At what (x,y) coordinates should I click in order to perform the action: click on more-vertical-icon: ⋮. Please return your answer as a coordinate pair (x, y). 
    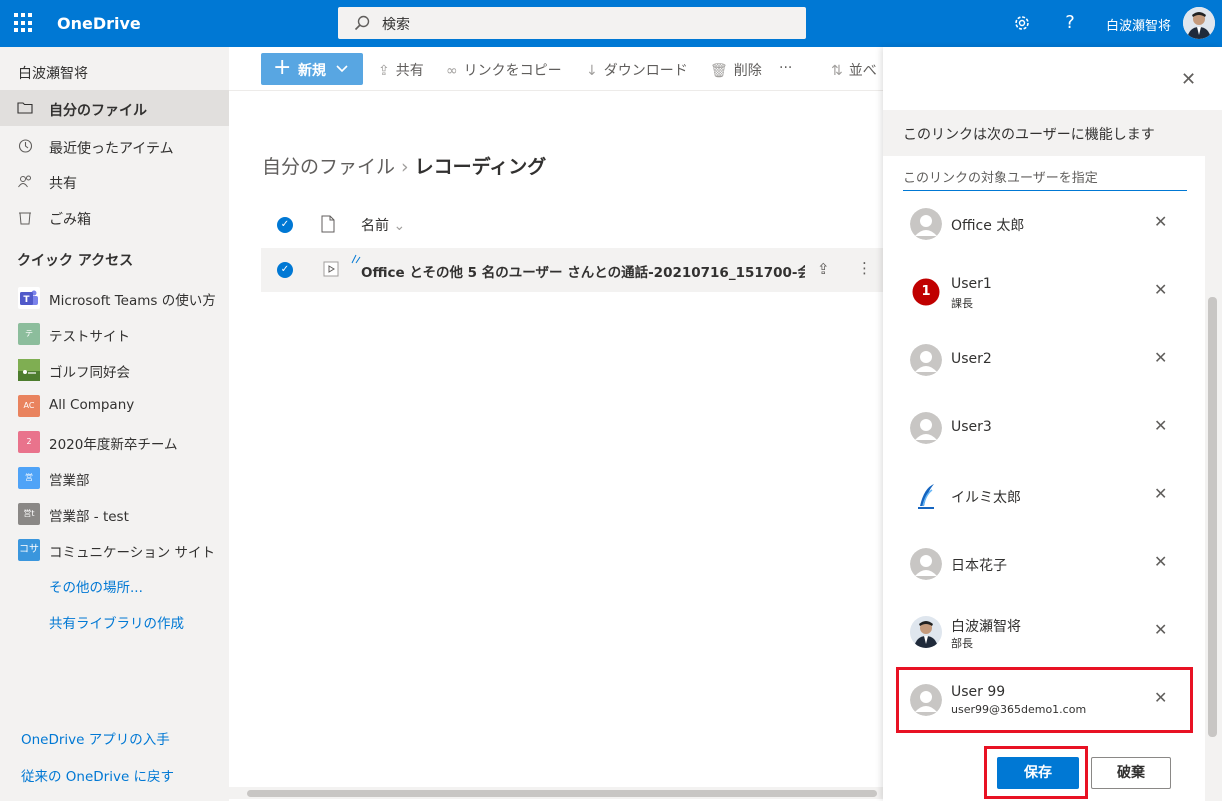
    Looking at the image, I should click on (864, 268).